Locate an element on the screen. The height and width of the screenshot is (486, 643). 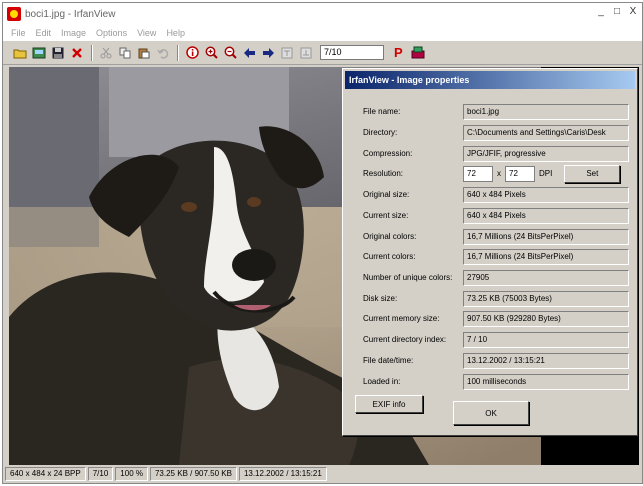
prop-label: File date/time: is located at coordinates (388, 360).